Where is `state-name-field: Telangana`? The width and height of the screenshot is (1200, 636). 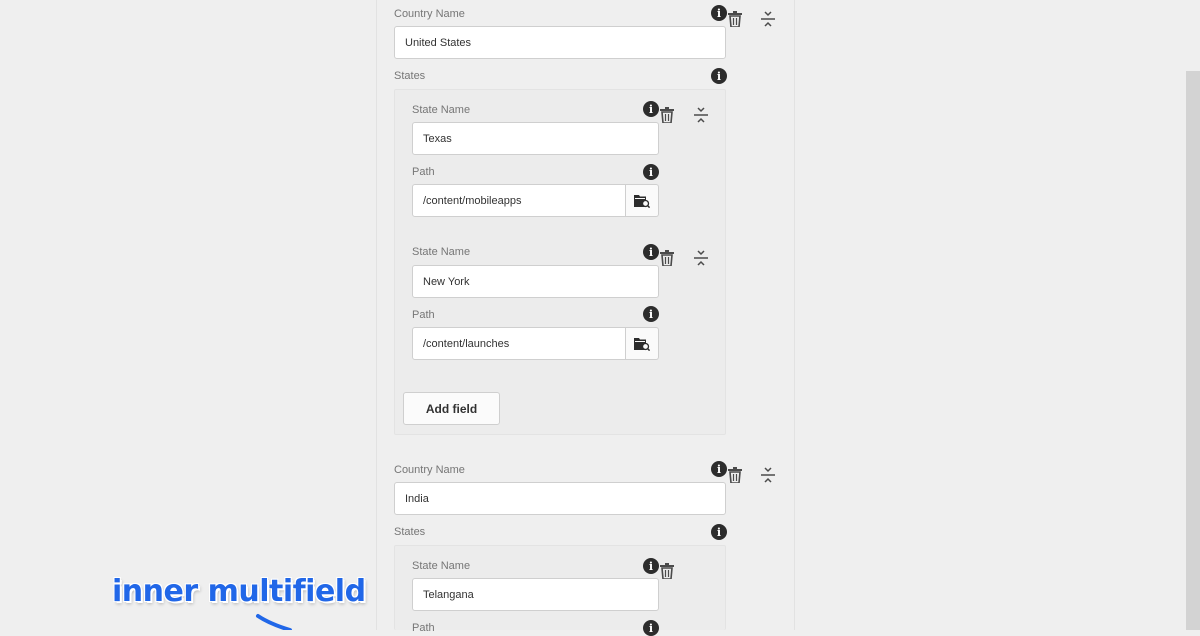
state-name-field: Telangana is located at coordinates (535, 594).